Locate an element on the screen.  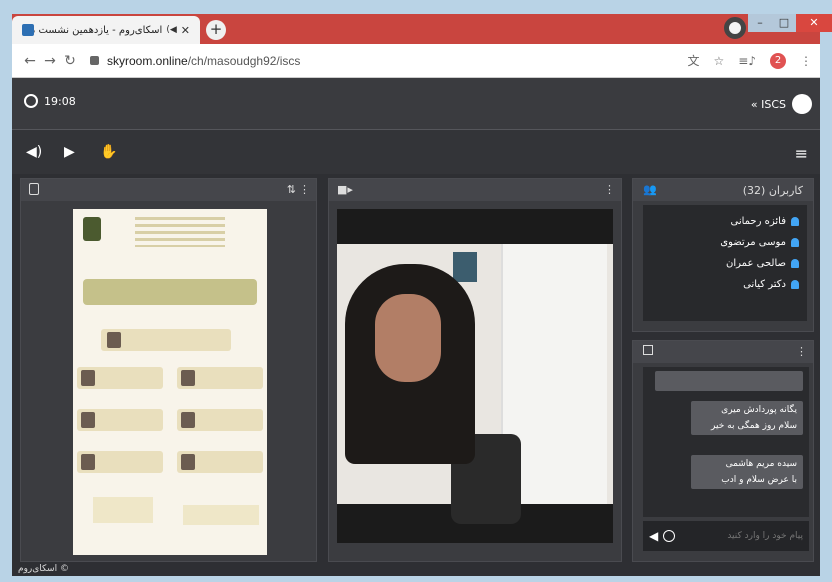
reload-icon: ↻ is located at coordinates (70, 61).